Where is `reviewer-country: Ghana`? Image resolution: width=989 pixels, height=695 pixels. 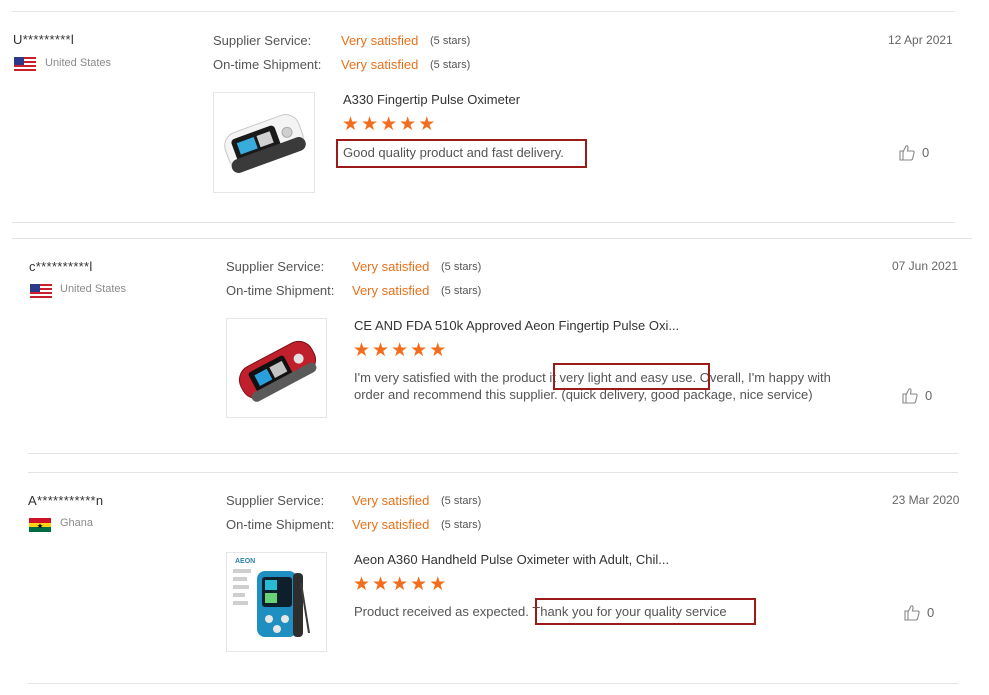
reviewer-country: Ghana is located at coordinates (77, 523).